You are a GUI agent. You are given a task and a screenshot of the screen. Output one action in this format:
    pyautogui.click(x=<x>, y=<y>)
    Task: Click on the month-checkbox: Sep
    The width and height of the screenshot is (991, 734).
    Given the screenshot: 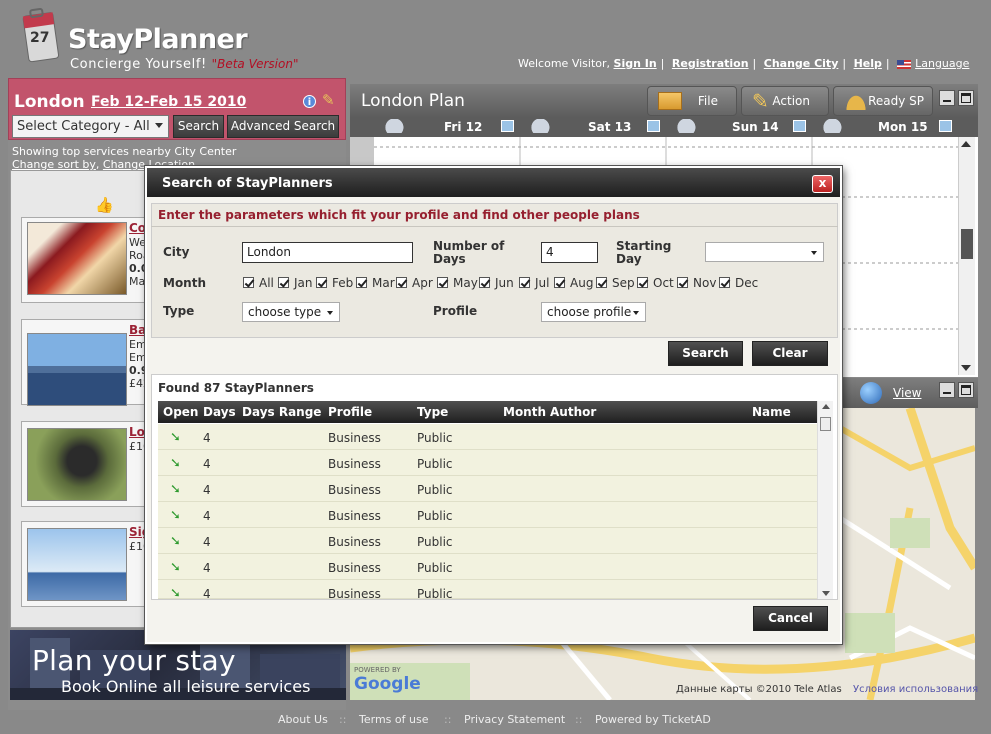 What is the action you would take?
    pyautogui.click(x=615, y=283)
    